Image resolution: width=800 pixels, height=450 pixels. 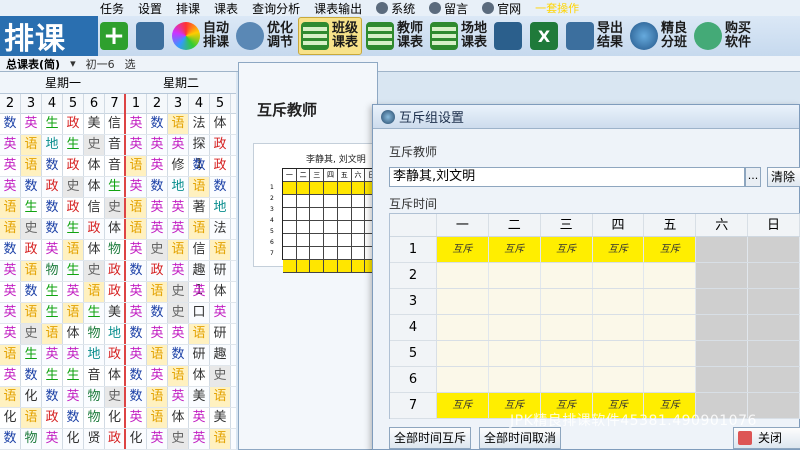 What do you see at coordinates (112, 8) in the screenshot?
I see `menu-item-0: 任务` at bounding box center [112, 8].